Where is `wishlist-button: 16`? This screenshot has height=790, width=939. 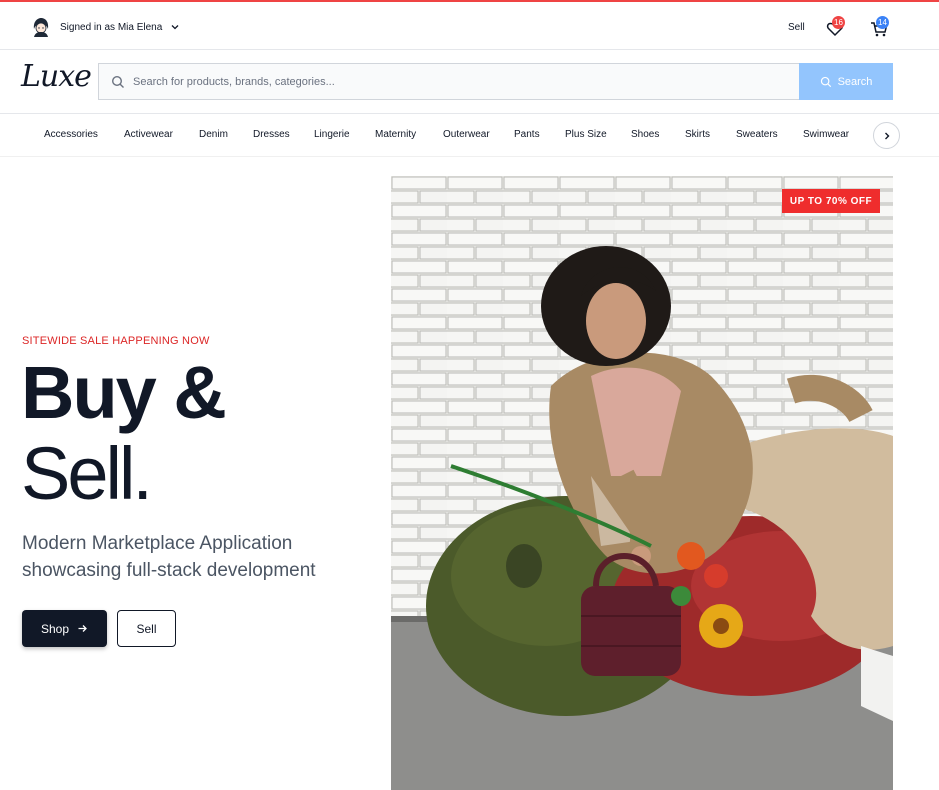 wishlist-button: 16 is located at coordinates (835, 27).